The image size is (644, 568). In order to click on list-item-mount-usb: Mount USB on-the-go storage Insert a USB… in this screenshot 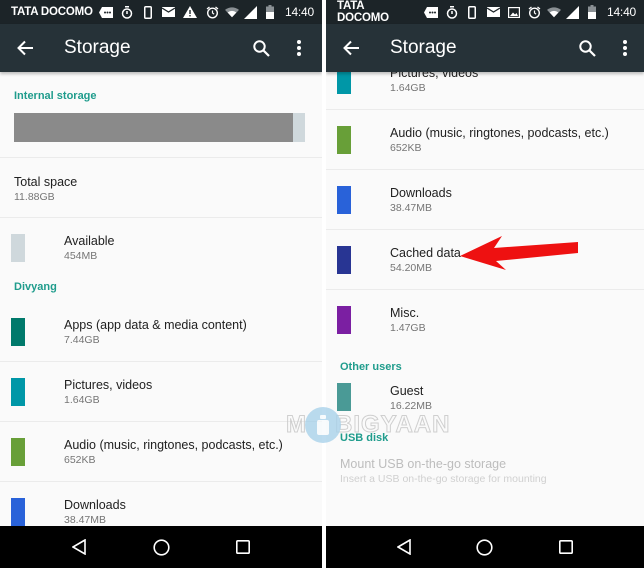, I will do `click(485, 472)`.